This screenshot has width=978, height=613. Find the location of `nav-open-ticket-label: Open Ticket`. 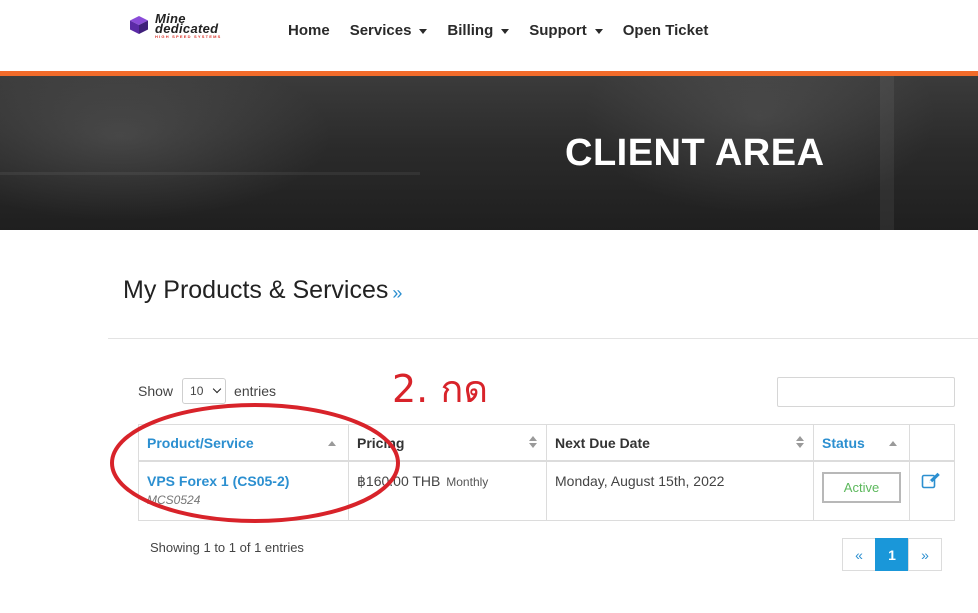

nav-open-ticket-label: Open Ticket is located at coordinates (665, 30).